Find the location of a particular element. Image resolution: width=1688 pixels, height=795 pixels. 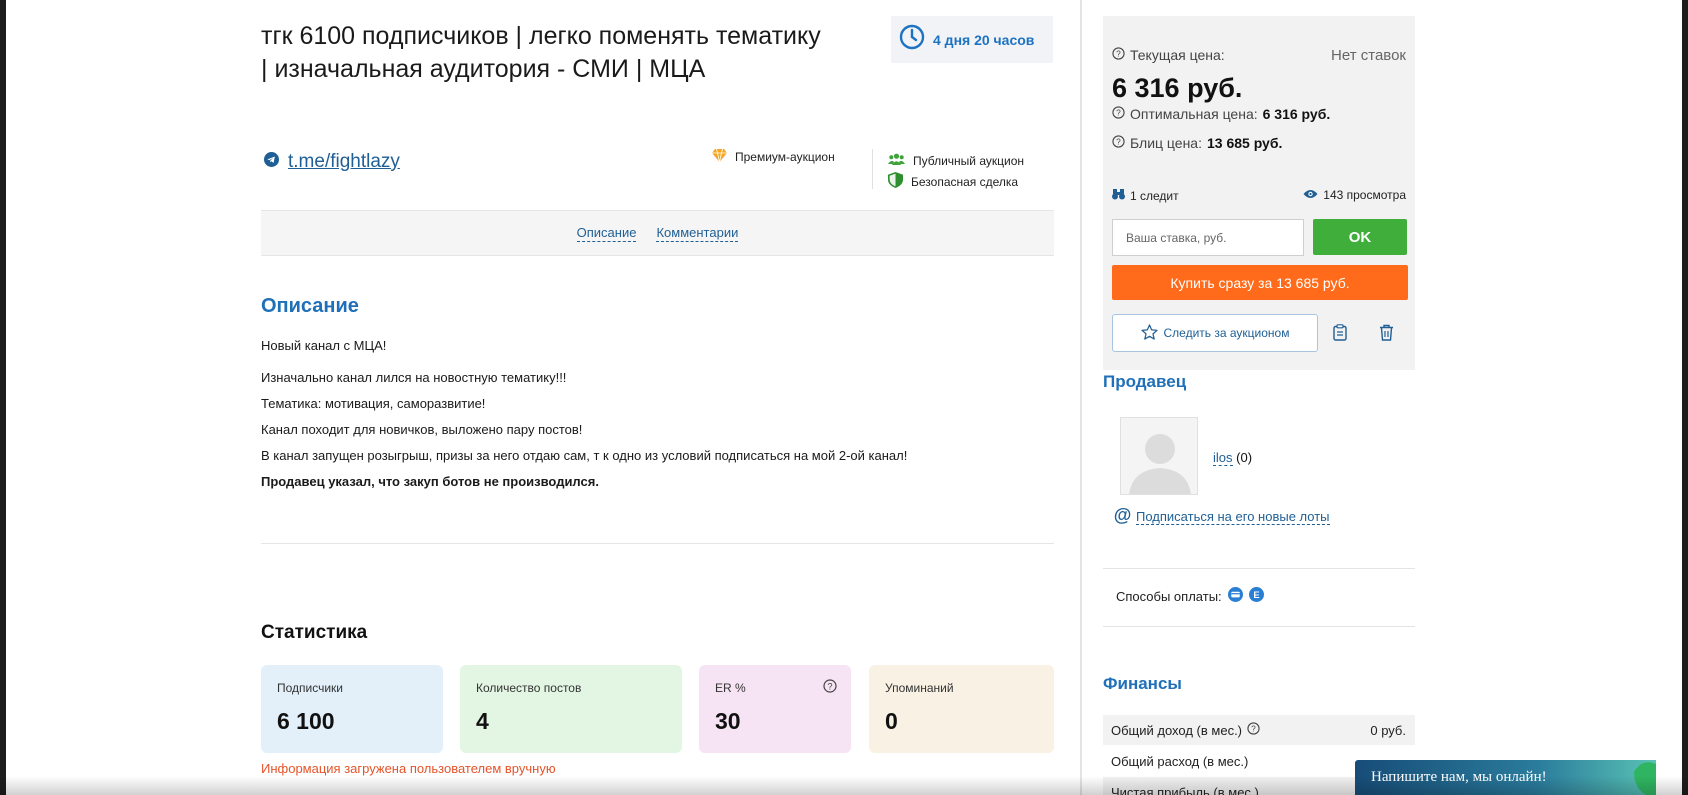

clock-icon is located at coordinates (912, 39).